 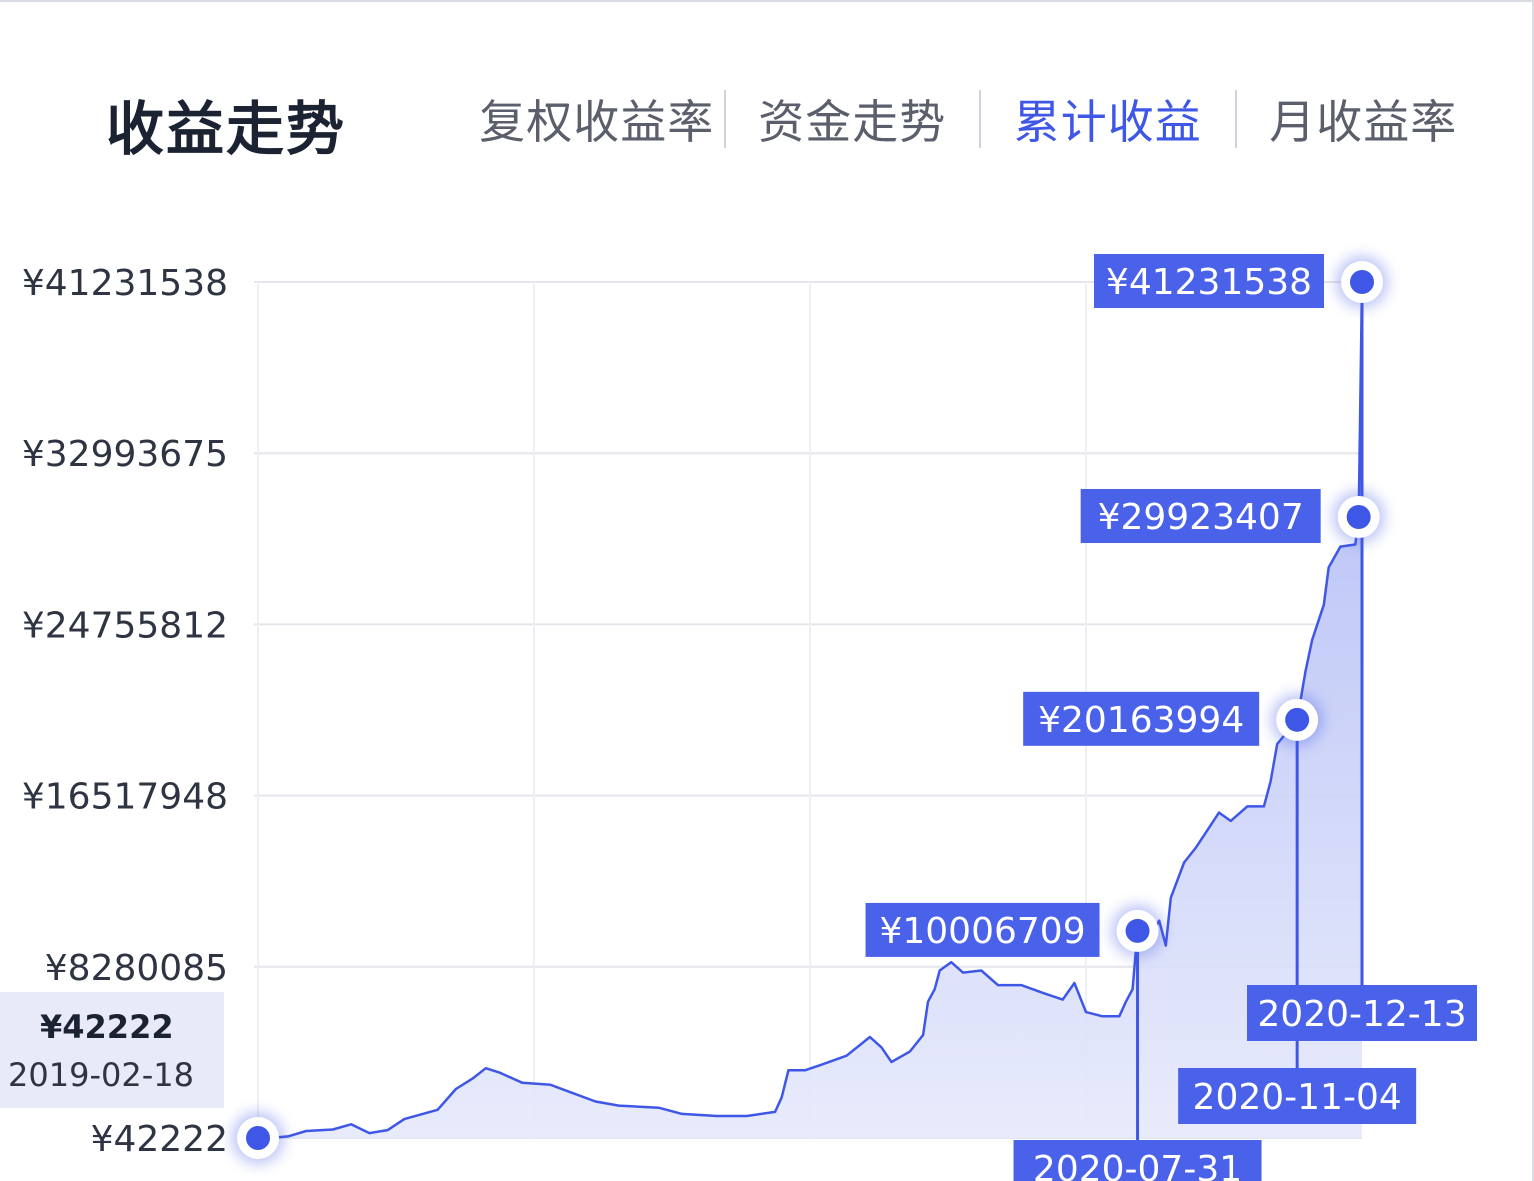 What do you see at coordinates (1137, 1165) in the screenshot?
I see `label-text: 2020-07-31` at bounding box center [1137, 1165].